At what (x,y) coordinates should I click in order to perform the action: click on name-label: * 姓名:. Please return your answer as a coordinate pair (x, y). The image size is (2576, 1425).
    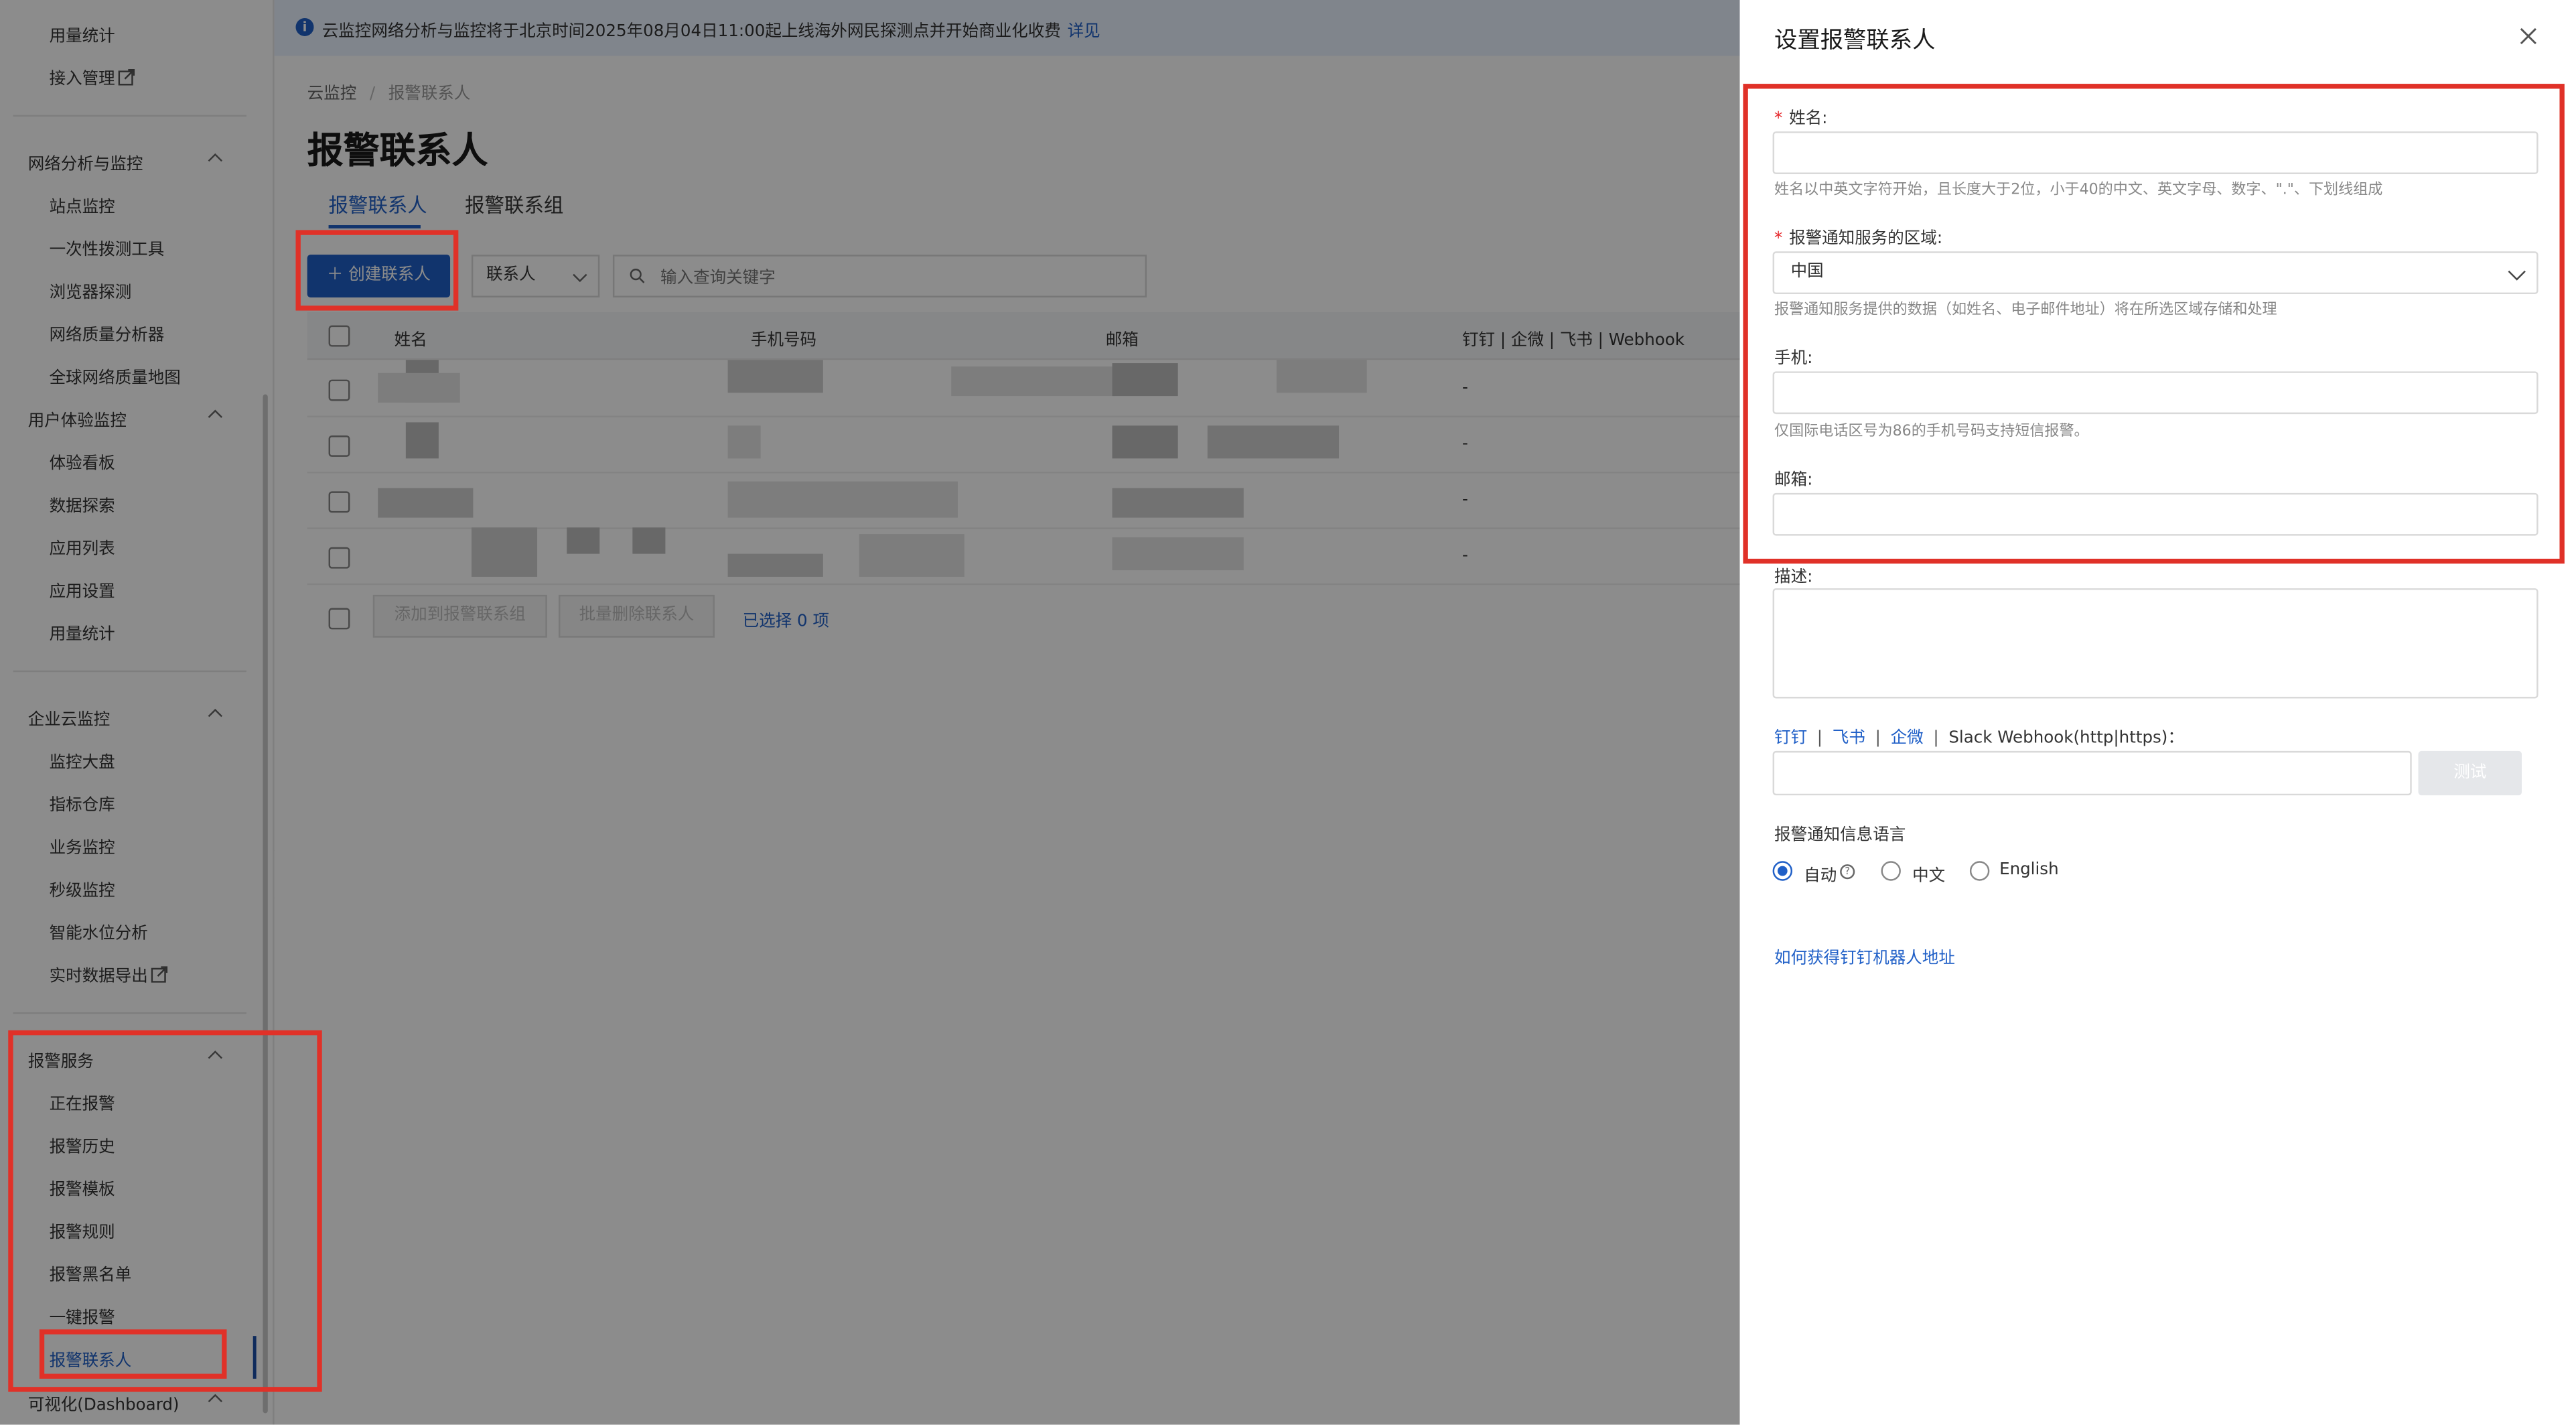
    Looking at the image, I should click on (1801, 119).